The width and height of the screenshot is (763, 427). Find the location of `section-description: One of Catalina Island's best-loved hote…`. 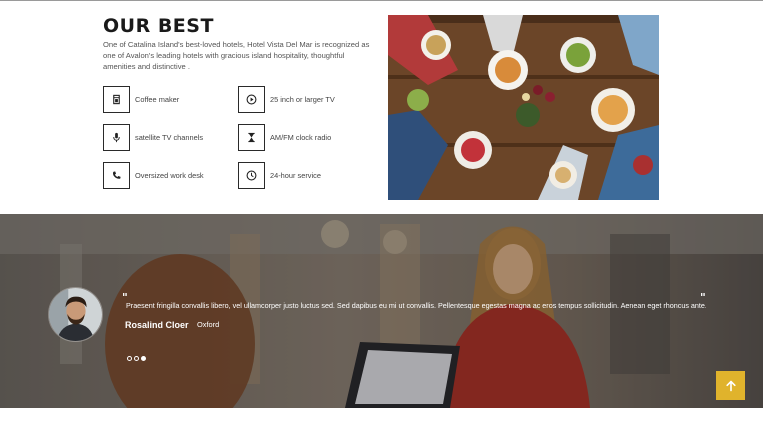

section-description: One of Catalina Island's best-loved hote… is located at coordinates (236, 55).